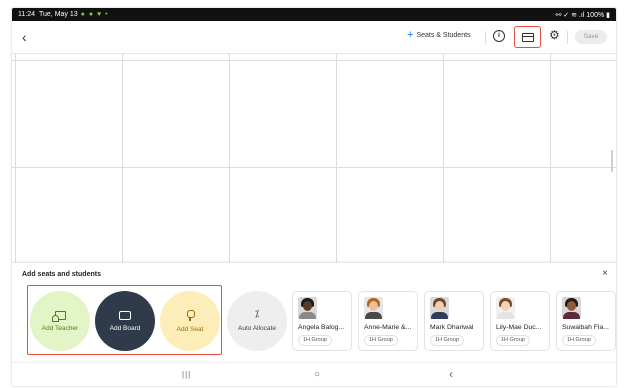 This screenshot has height=388, width=628. Describe the element at coordinates (443, 35) in the screenshot. I see `seats-and-students-label: Seats & Students` at that location.